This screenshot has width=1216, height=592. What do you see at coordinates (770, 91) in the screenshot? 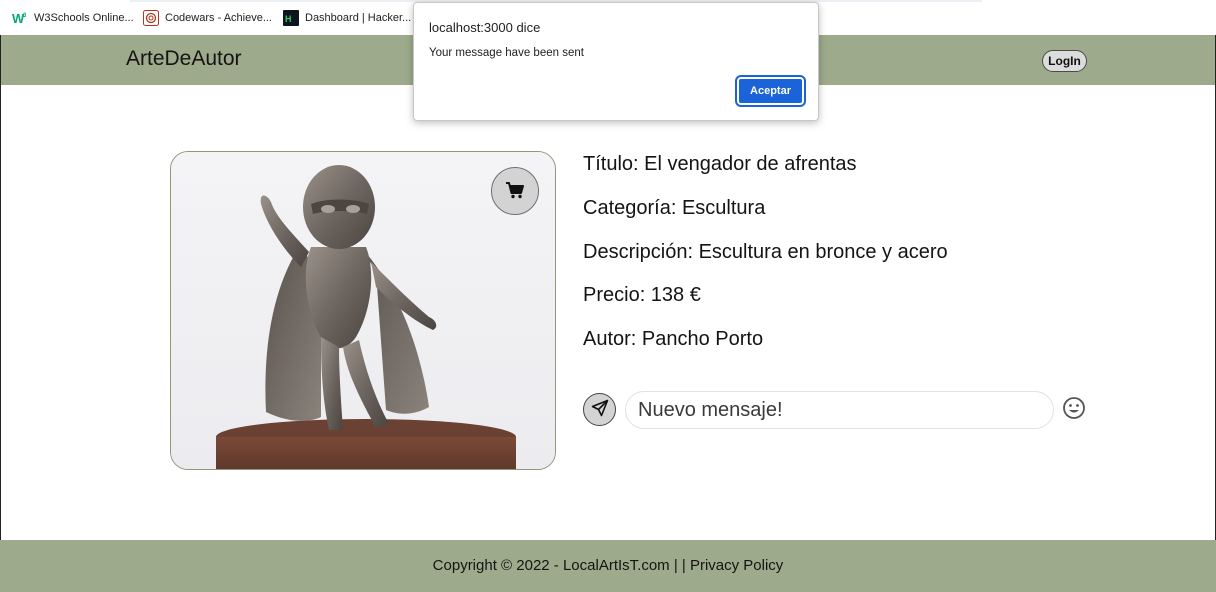
I see `dialog-accept-button: Aceptar` at bounding box center [770, 91].